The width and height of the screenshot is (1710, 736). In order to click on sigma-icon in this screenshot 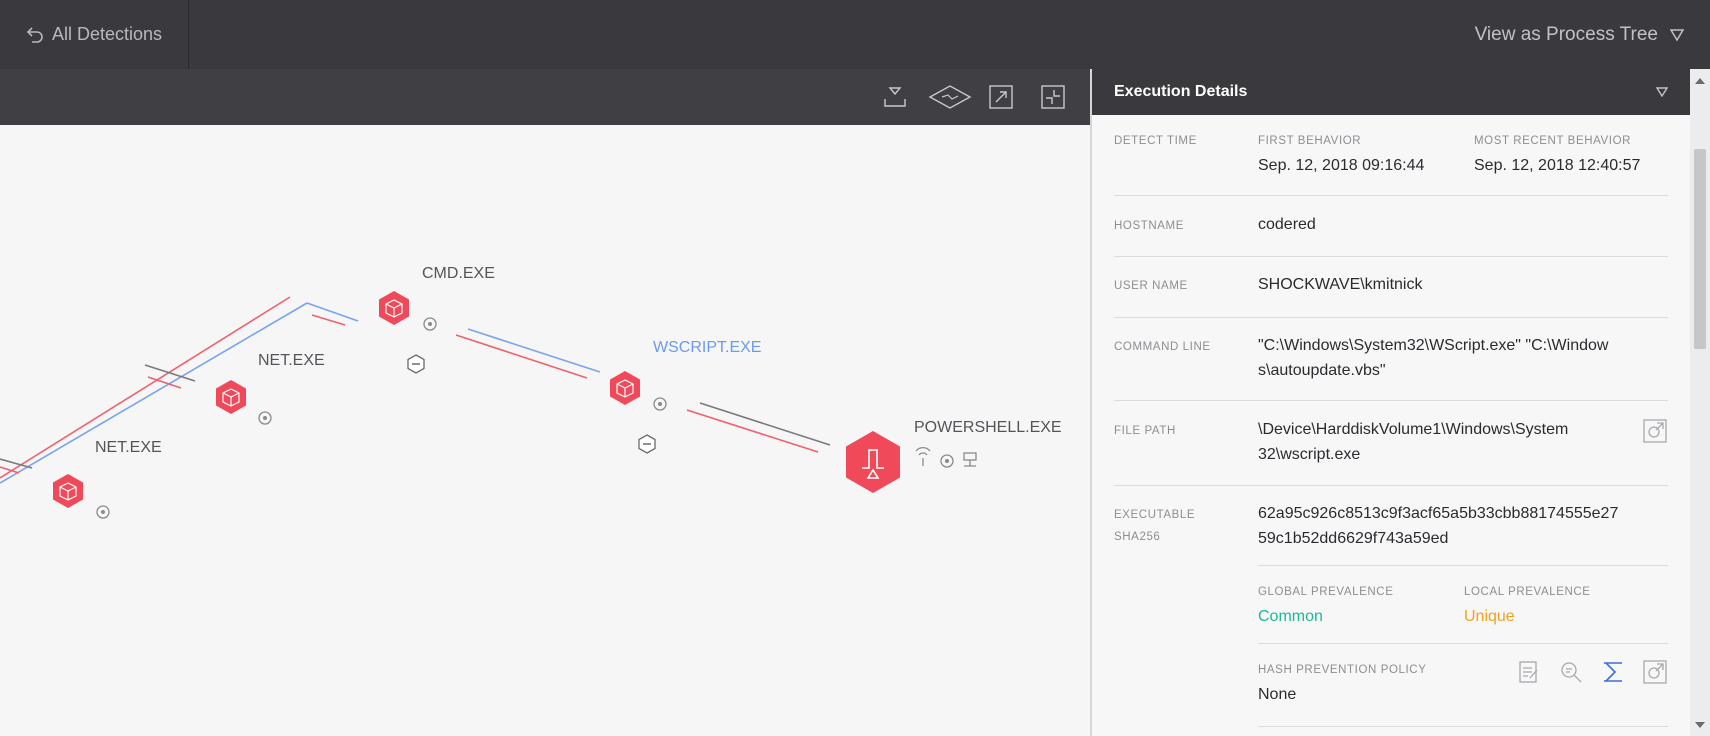, I will do `click(1613, 672)`.